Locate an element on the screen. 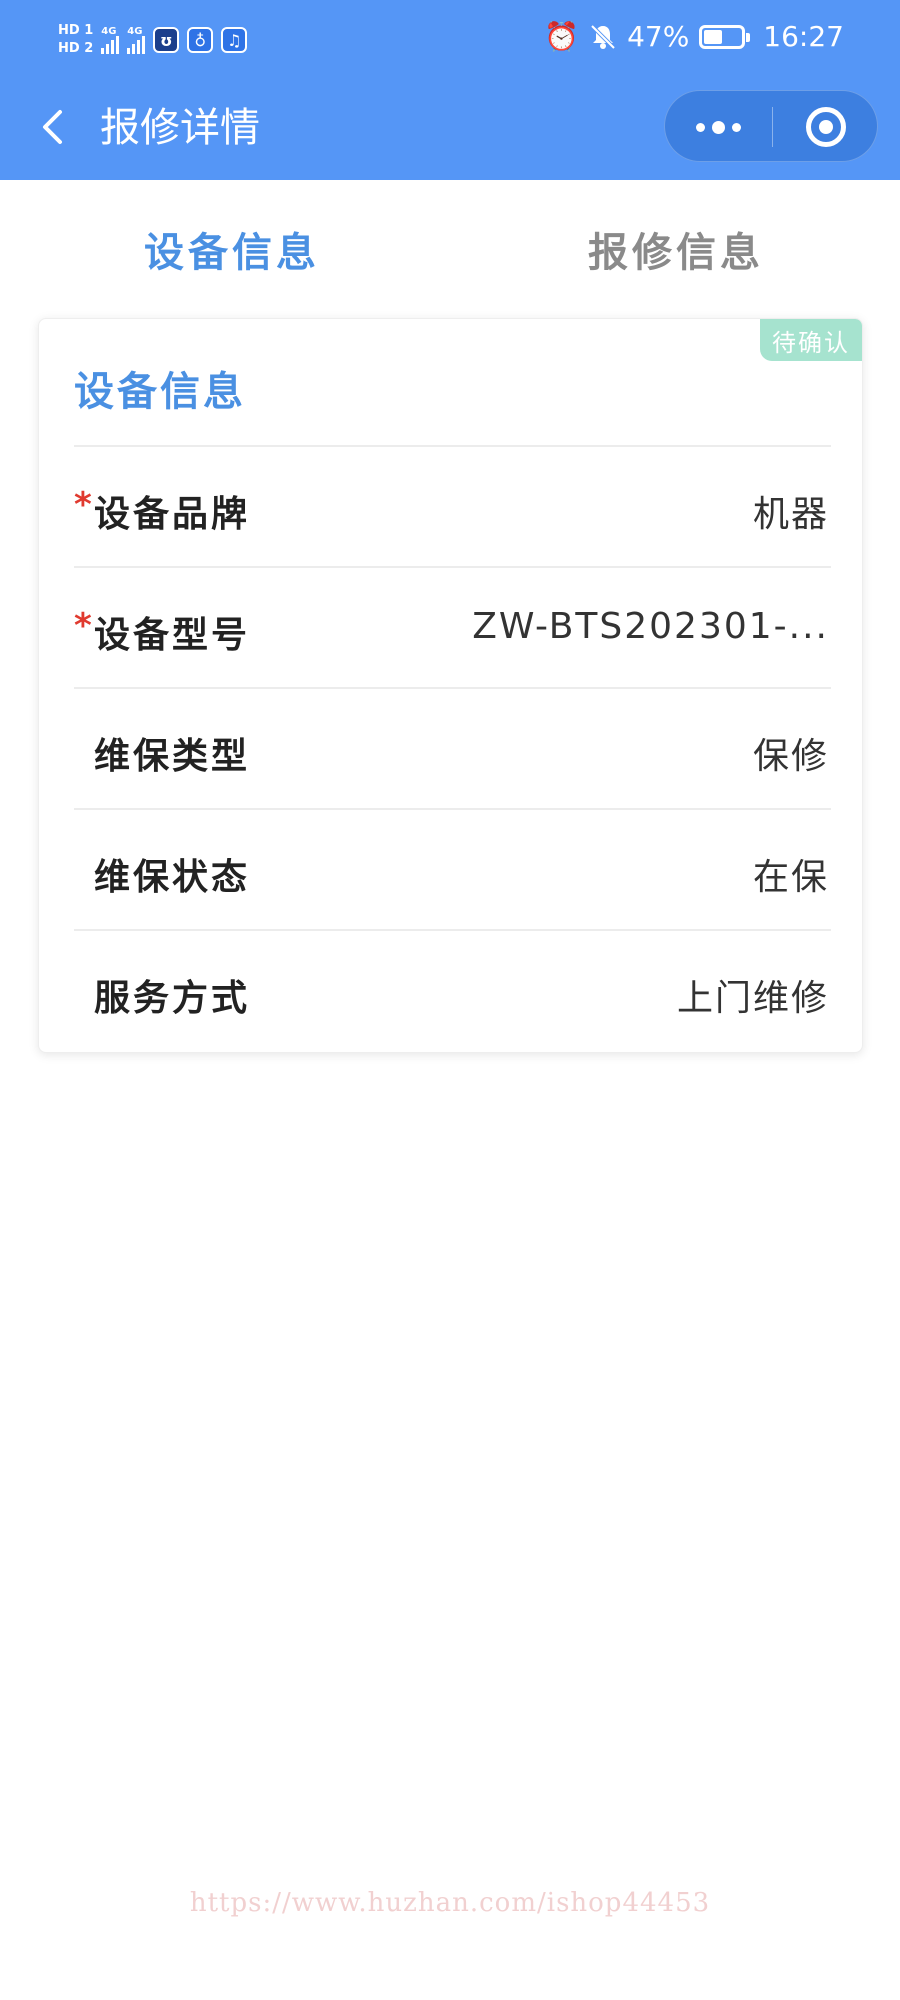  miniprogram-capsule is located at coordinates (771, 126).